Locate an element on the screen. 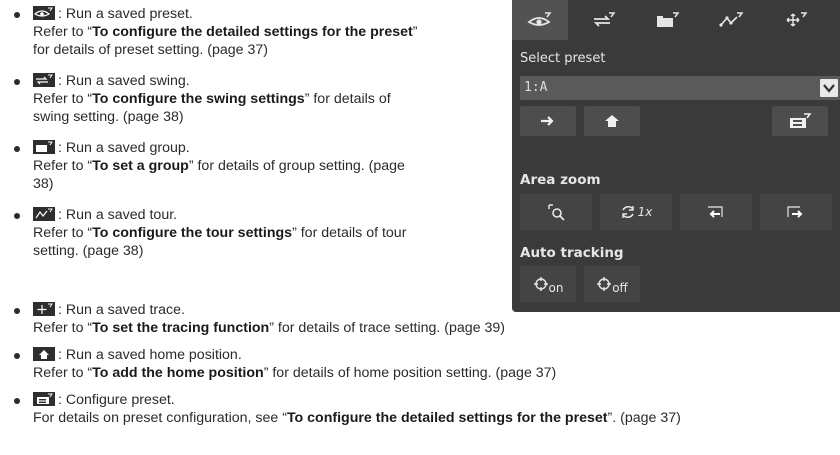  tab-tour is located at coordinates (732, 20).